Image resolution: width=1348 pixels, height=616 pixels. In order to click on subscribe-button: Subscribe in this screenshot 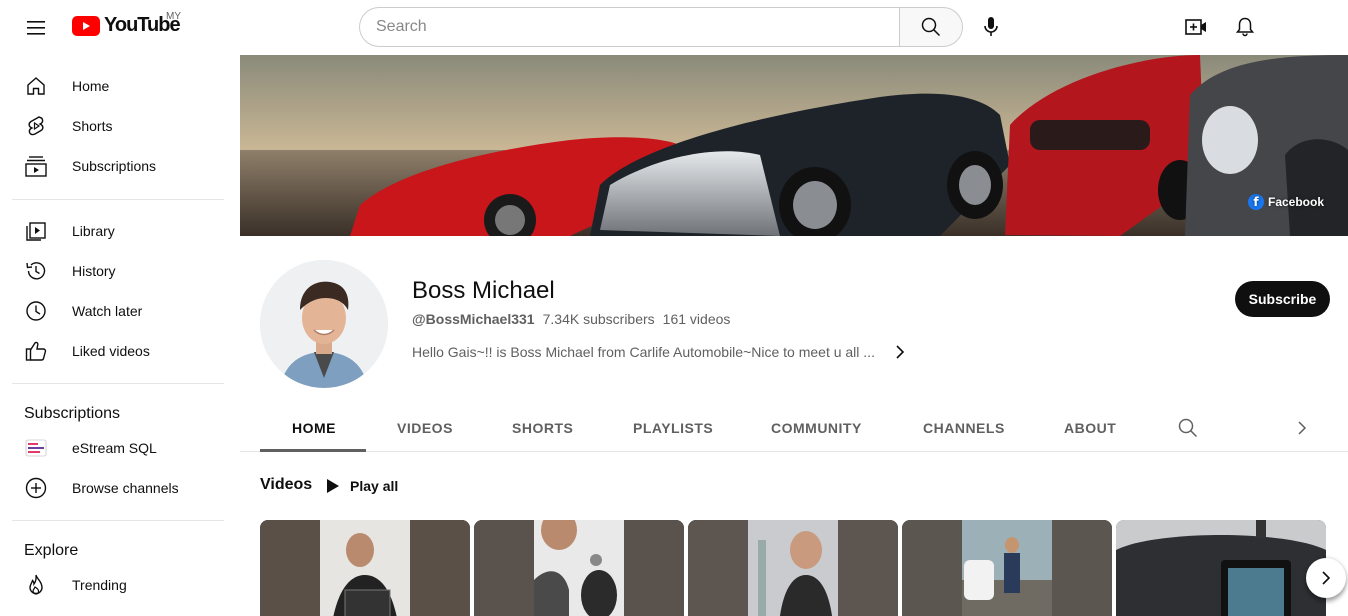, I will do `click(1282, 299)`.